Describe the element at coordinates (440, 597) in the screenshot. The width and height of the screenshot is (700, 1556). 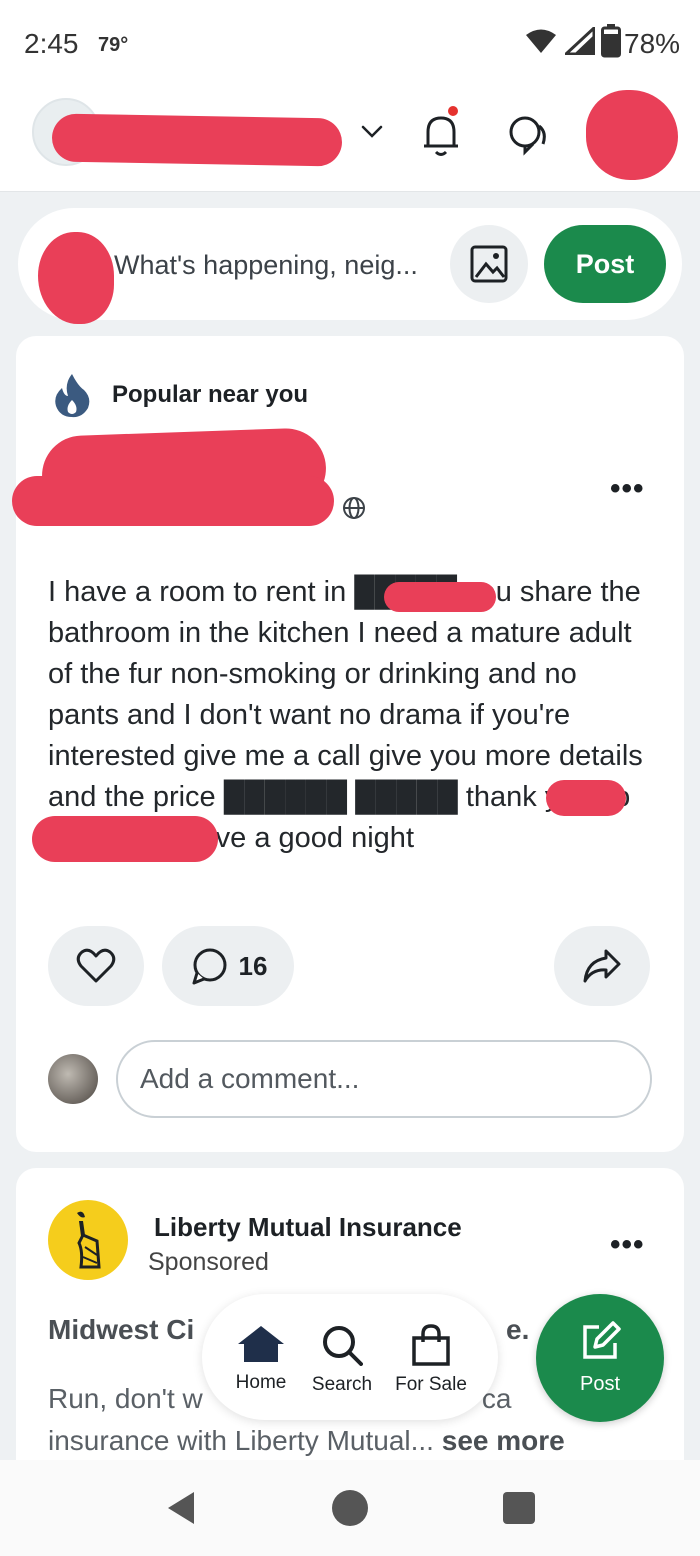
I see `redacted-location` at that location.